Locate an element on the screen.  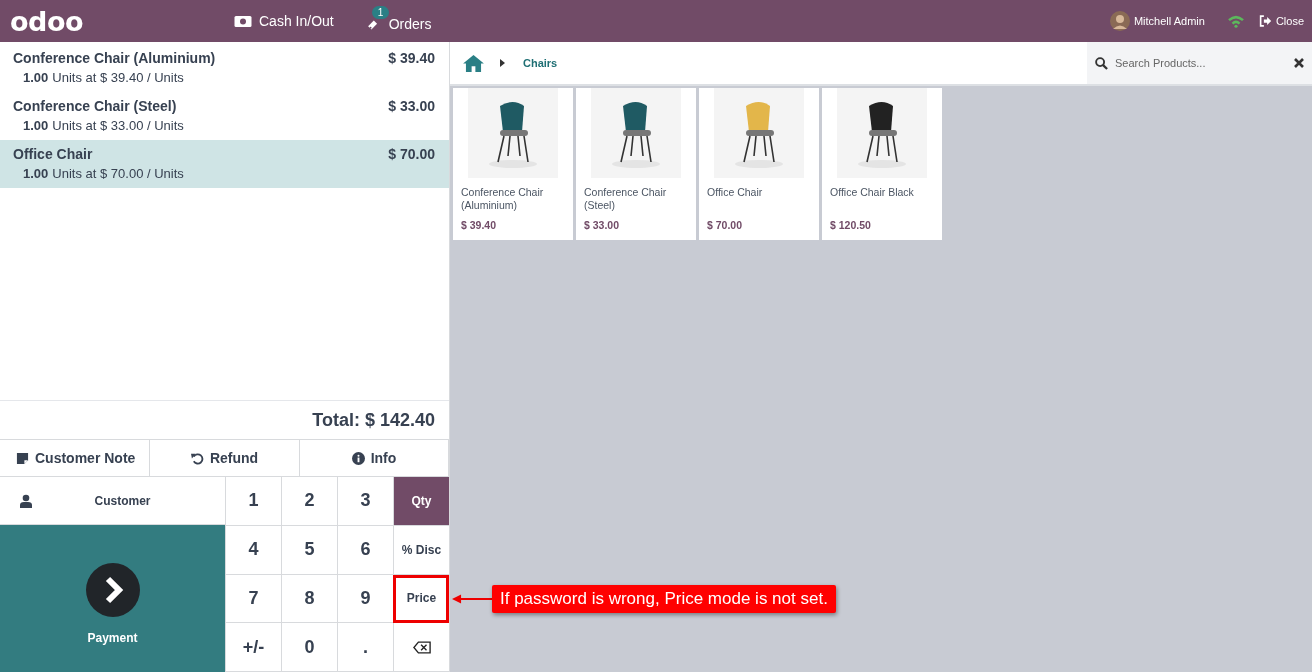
numpad-key: 1 is located at coordinates (253, 501).